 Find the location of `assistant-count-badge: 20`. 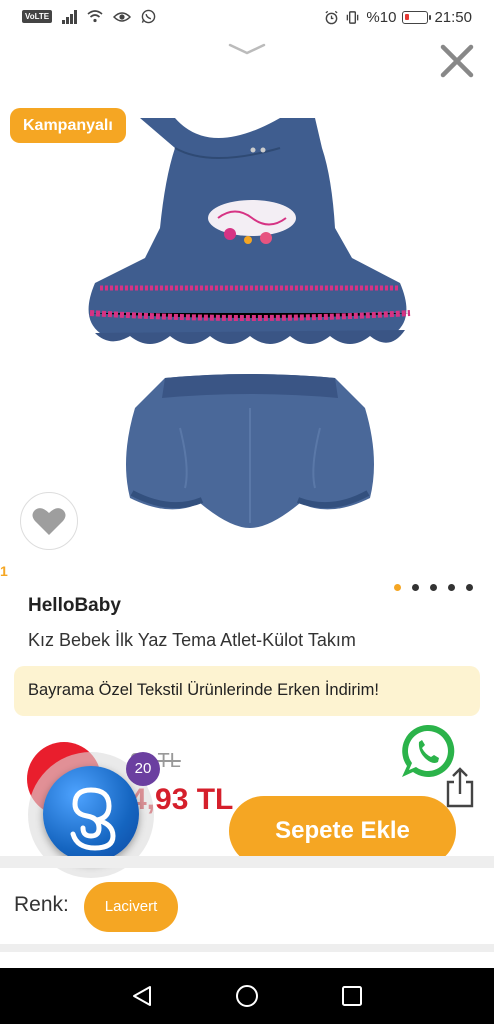

assistant-count-badge: 20 is located at coordinates (143, 769).